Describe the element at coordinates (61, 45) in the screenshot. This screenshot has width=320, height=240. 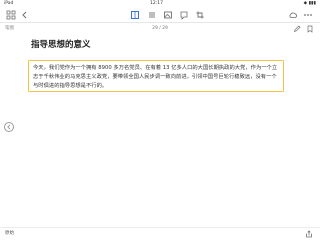
I see `page-title: 指导思想的意义` at that location.